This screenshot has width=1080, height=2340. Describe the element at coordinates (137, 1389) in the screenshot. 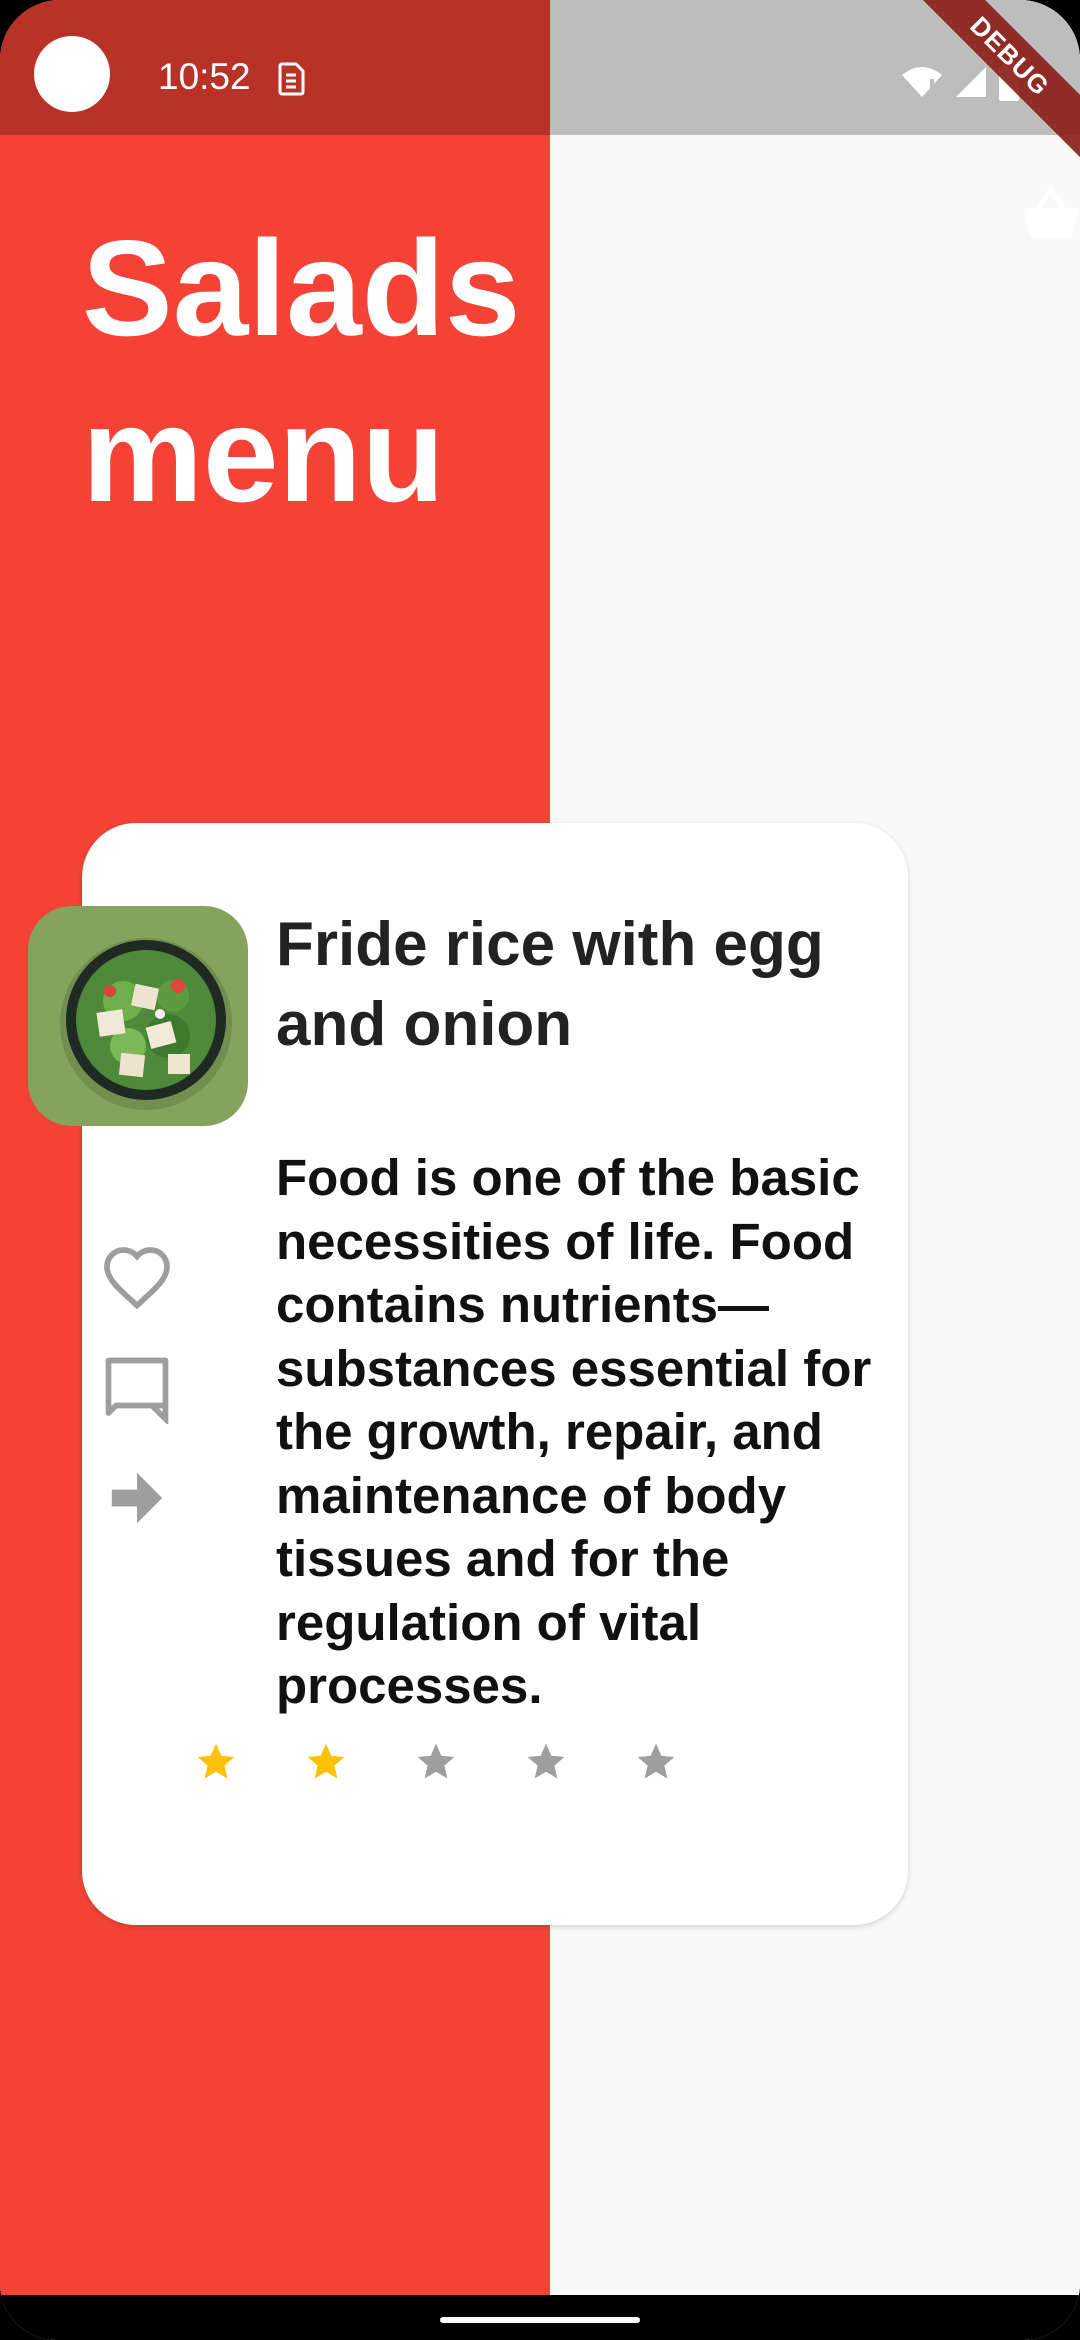

I see `comment-icon` at that location.